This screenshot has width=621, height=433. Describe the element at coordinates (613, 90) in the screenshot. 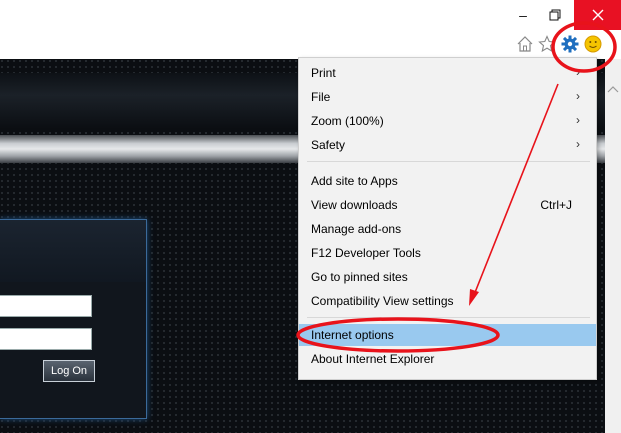

I see `scroll-up-icon` at that location.